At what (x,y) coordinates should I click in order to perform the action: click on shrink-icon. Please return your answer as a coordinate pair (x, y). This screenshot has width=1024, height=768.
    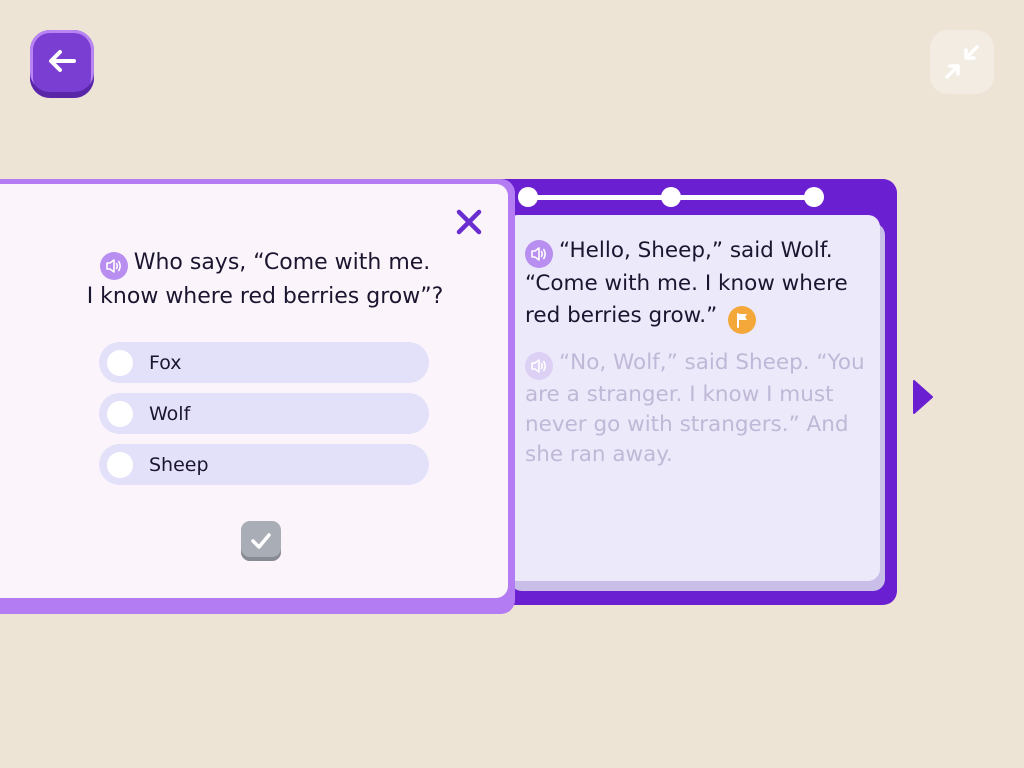
    Looking at the image, I should click on (962, 62).